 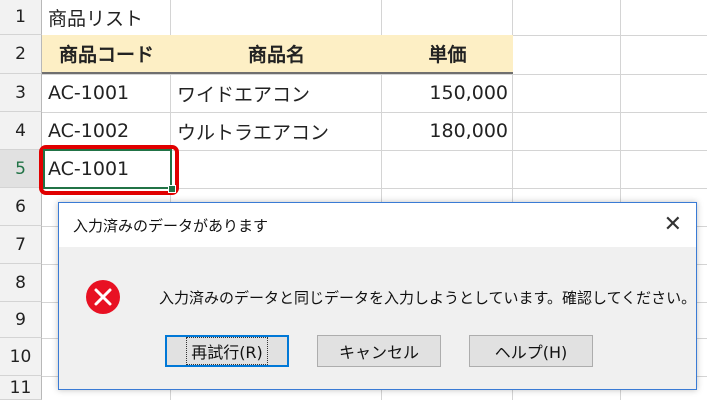 I want to click on cell-a1: 商品リスト, so click(x=106, y=17).